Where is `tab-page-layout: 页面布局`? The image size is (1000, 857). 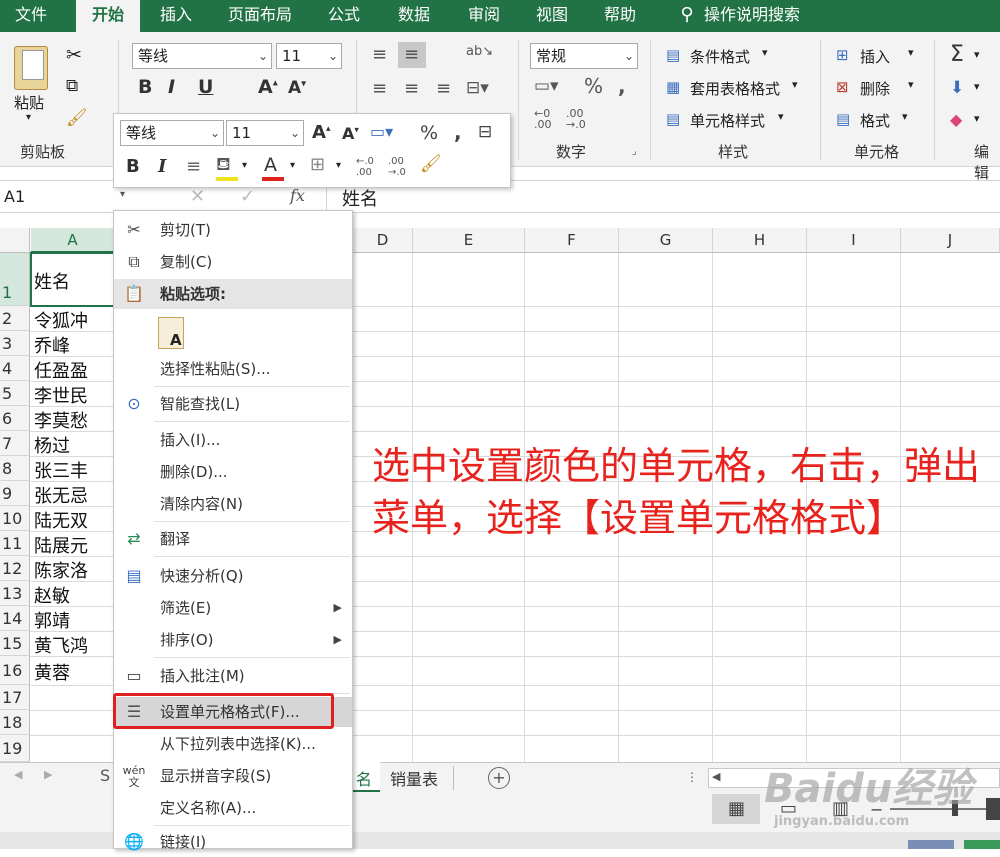
tab-page-layout: 页面布局 is located at coordinates (260, 16).